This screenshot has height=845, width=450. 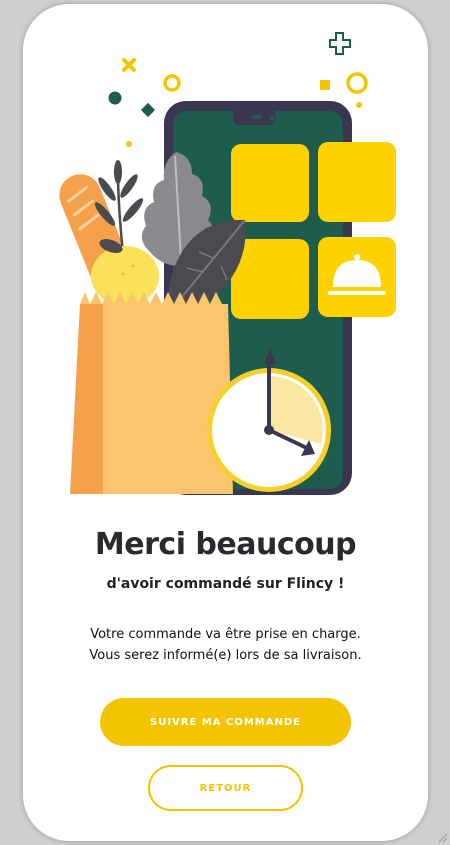 I want to click on page-title: Merci beaucoup, so click(x=225, y=544).